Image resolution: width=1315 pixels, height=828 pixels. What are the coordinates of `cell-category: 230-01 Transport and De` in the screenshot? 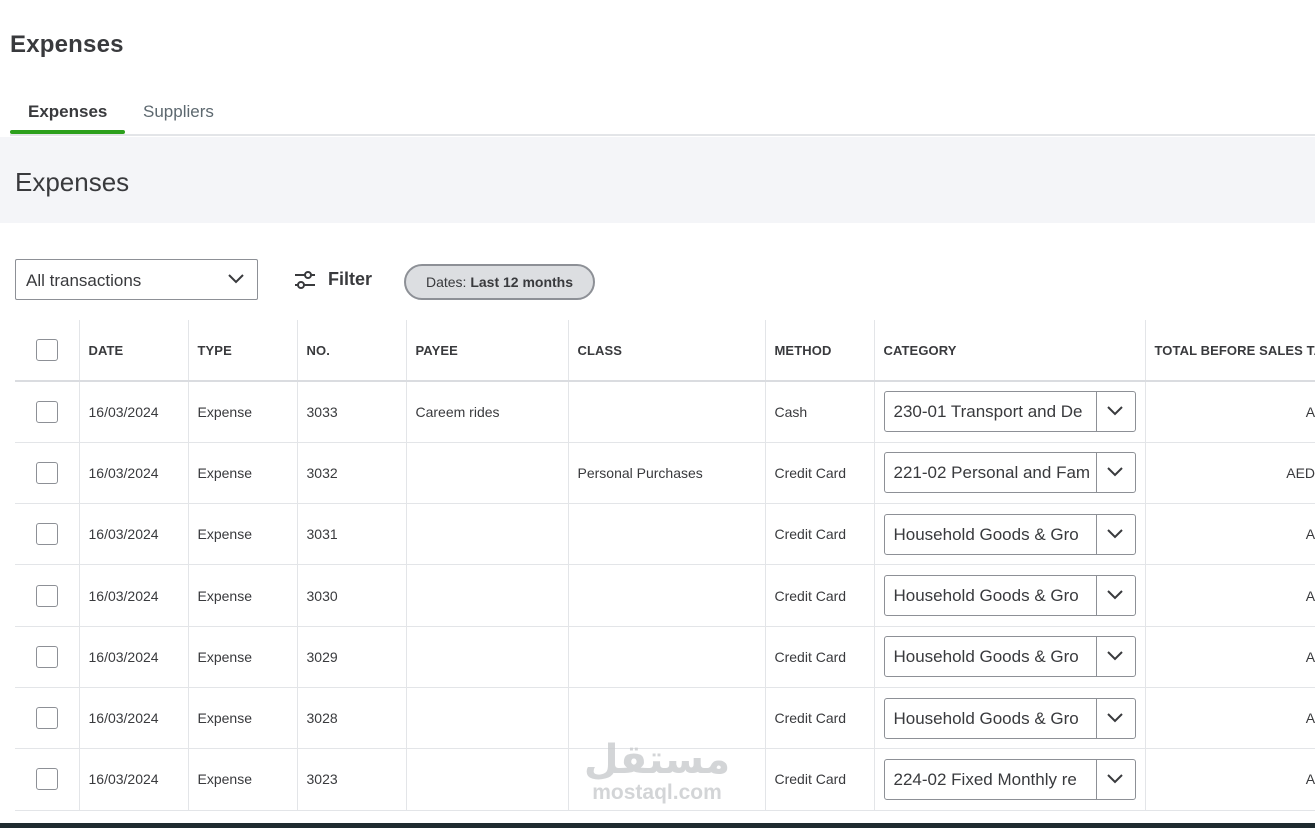 It's located at (1010, 412).